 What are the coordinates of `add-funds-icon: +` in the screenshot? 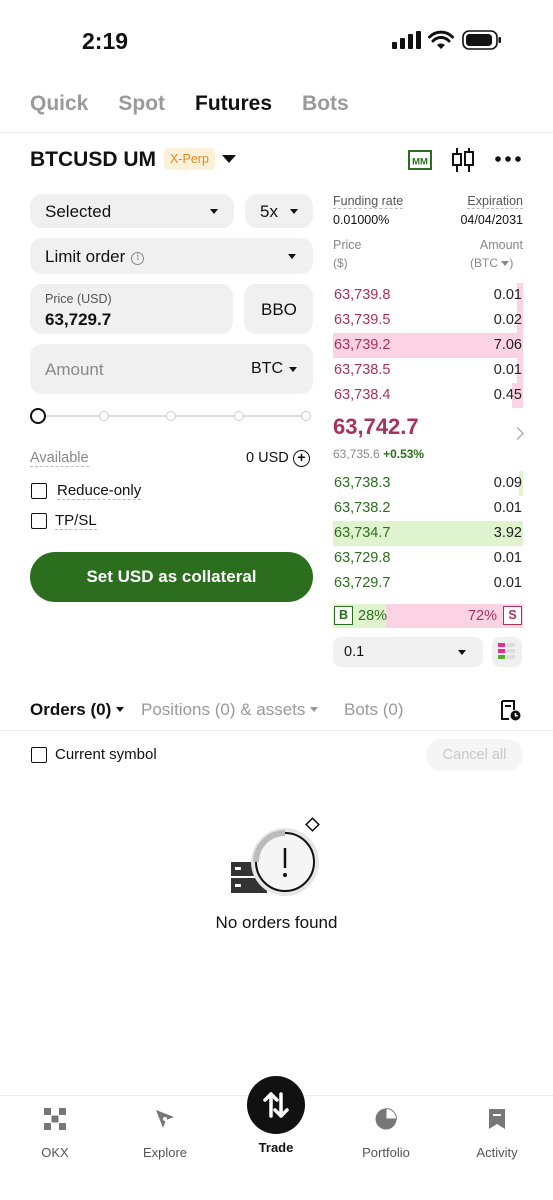 It's located at (301, 458).